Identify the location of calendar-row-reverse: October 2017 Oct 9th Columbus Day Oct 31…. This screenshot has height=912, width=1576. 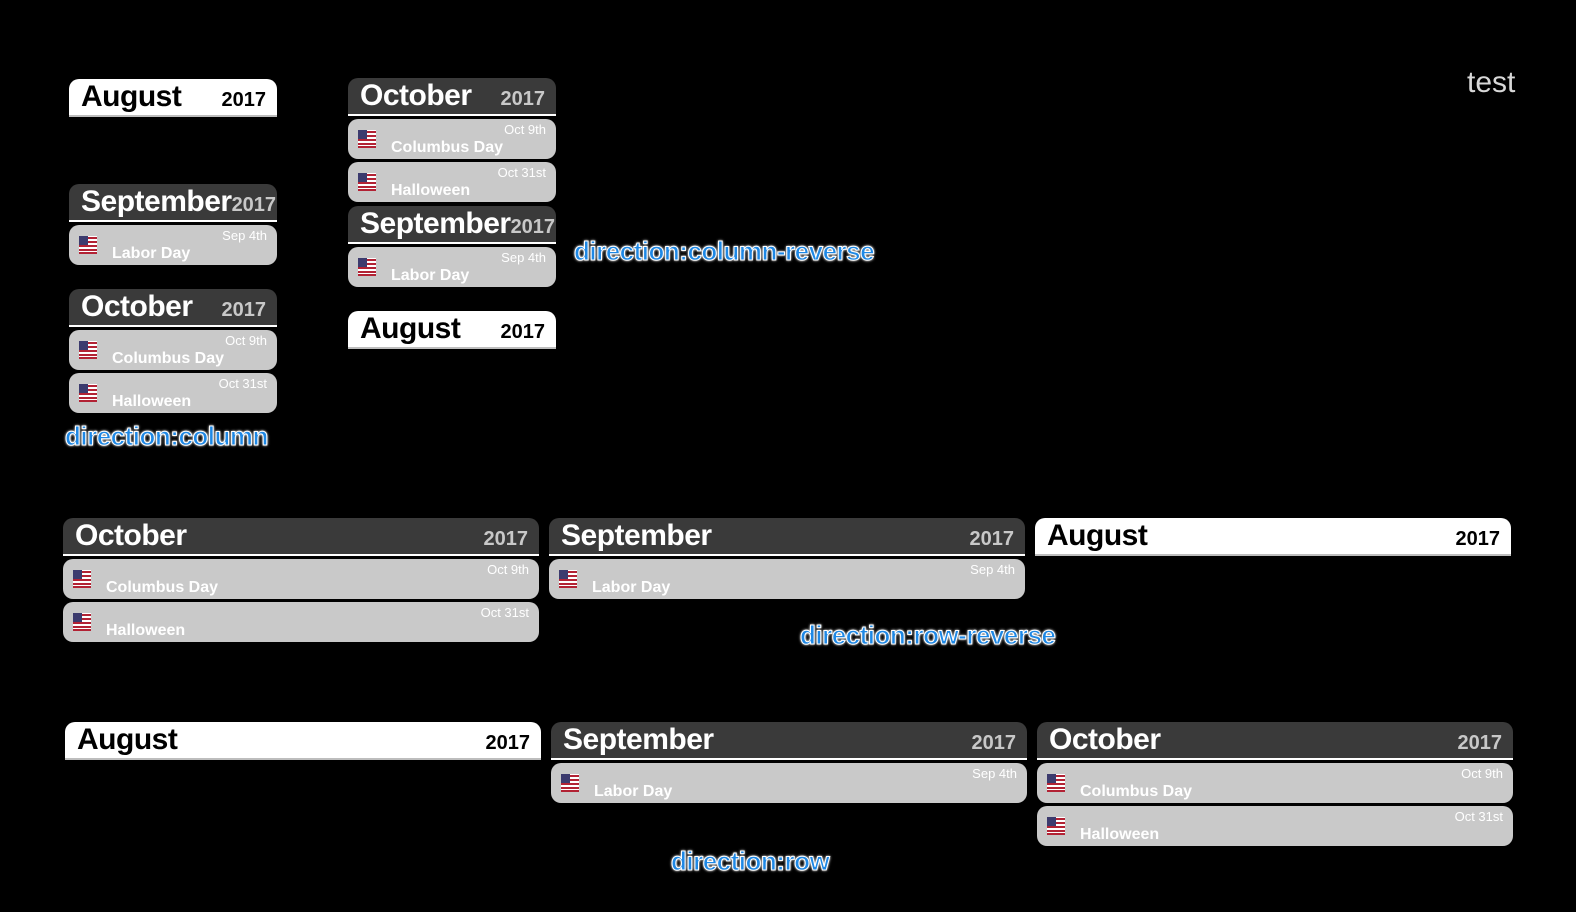
(787, 580).